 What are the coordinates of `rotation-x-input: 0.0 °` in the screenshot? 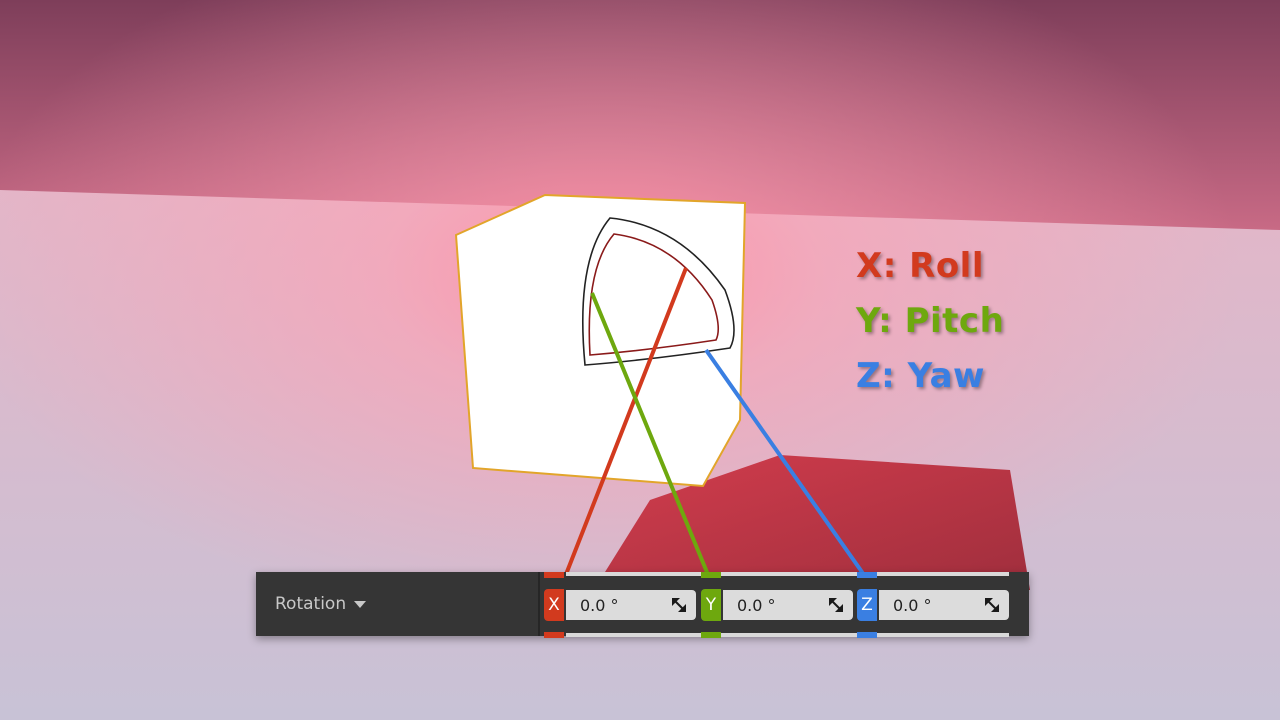 It's located at (631, 605).